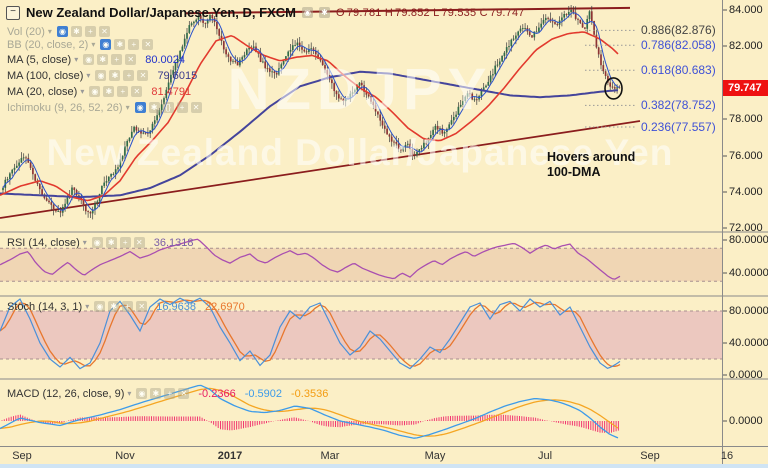  Describe the element at coordinates (173, 242) in the screenshot. I see `rsi-value: 36.1318` at that location.